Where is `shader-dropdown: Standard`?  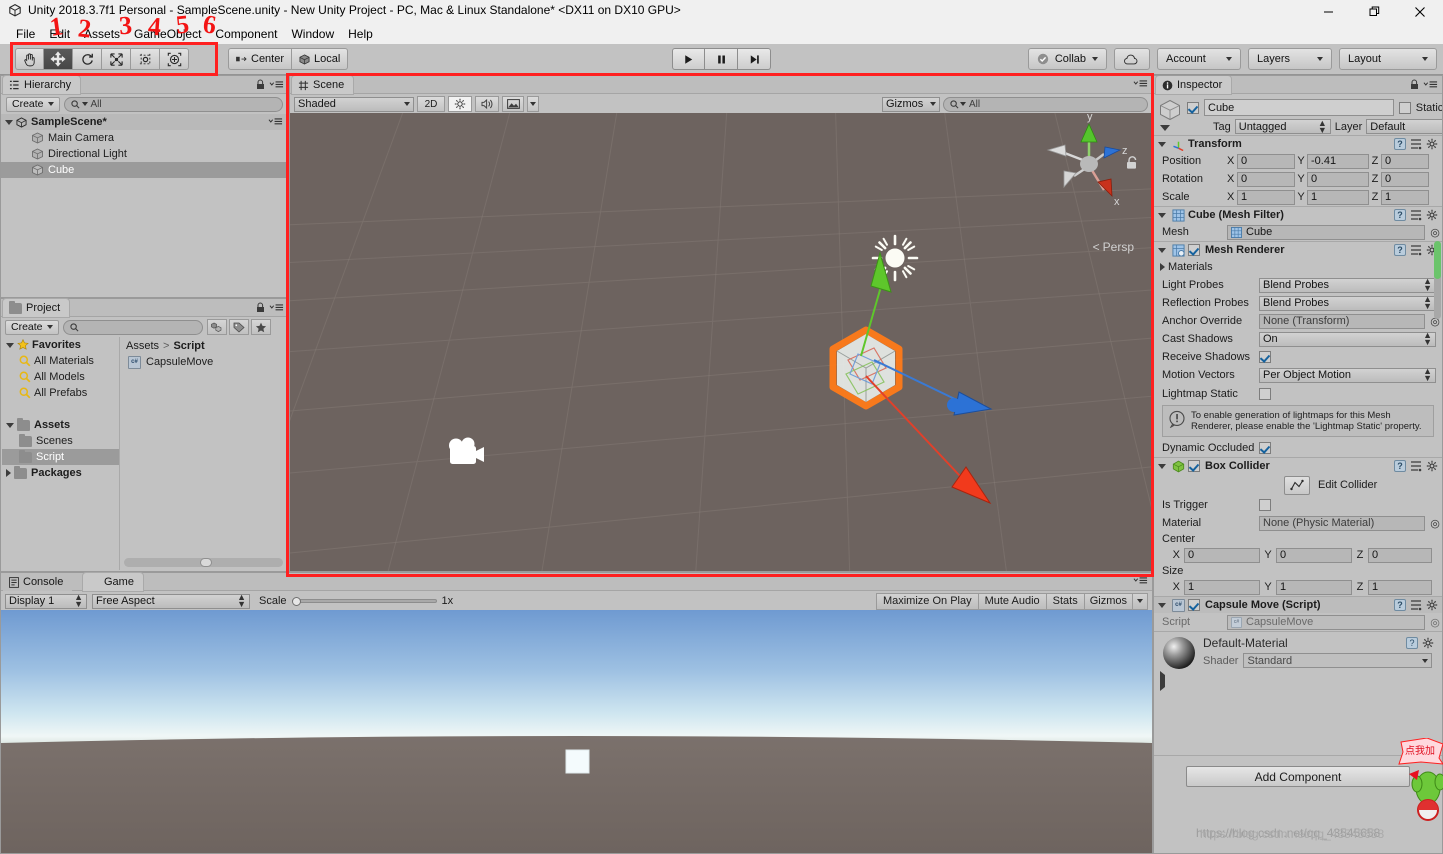 shader-dropdown: Standard is located at coordinates (1337, 660).